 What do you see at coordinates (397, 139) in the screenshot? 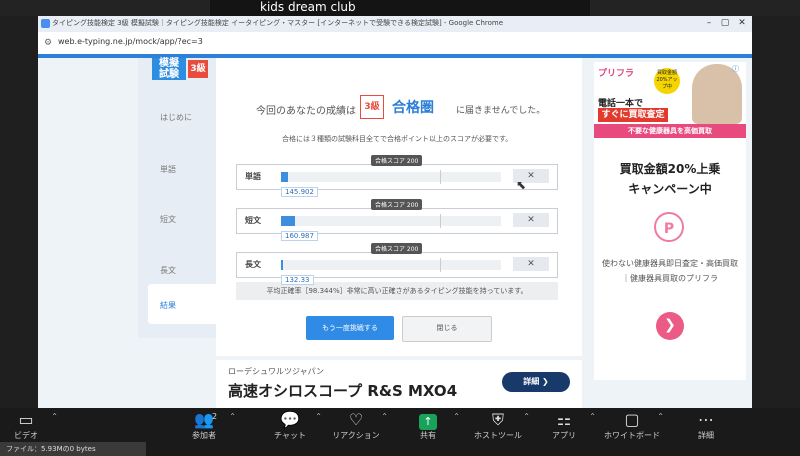
I see `pass-requirement-note: 合格には３種類の試験科目全てで合格ポイント以上のスコアが必要です。` at bounding box center [397, 139].